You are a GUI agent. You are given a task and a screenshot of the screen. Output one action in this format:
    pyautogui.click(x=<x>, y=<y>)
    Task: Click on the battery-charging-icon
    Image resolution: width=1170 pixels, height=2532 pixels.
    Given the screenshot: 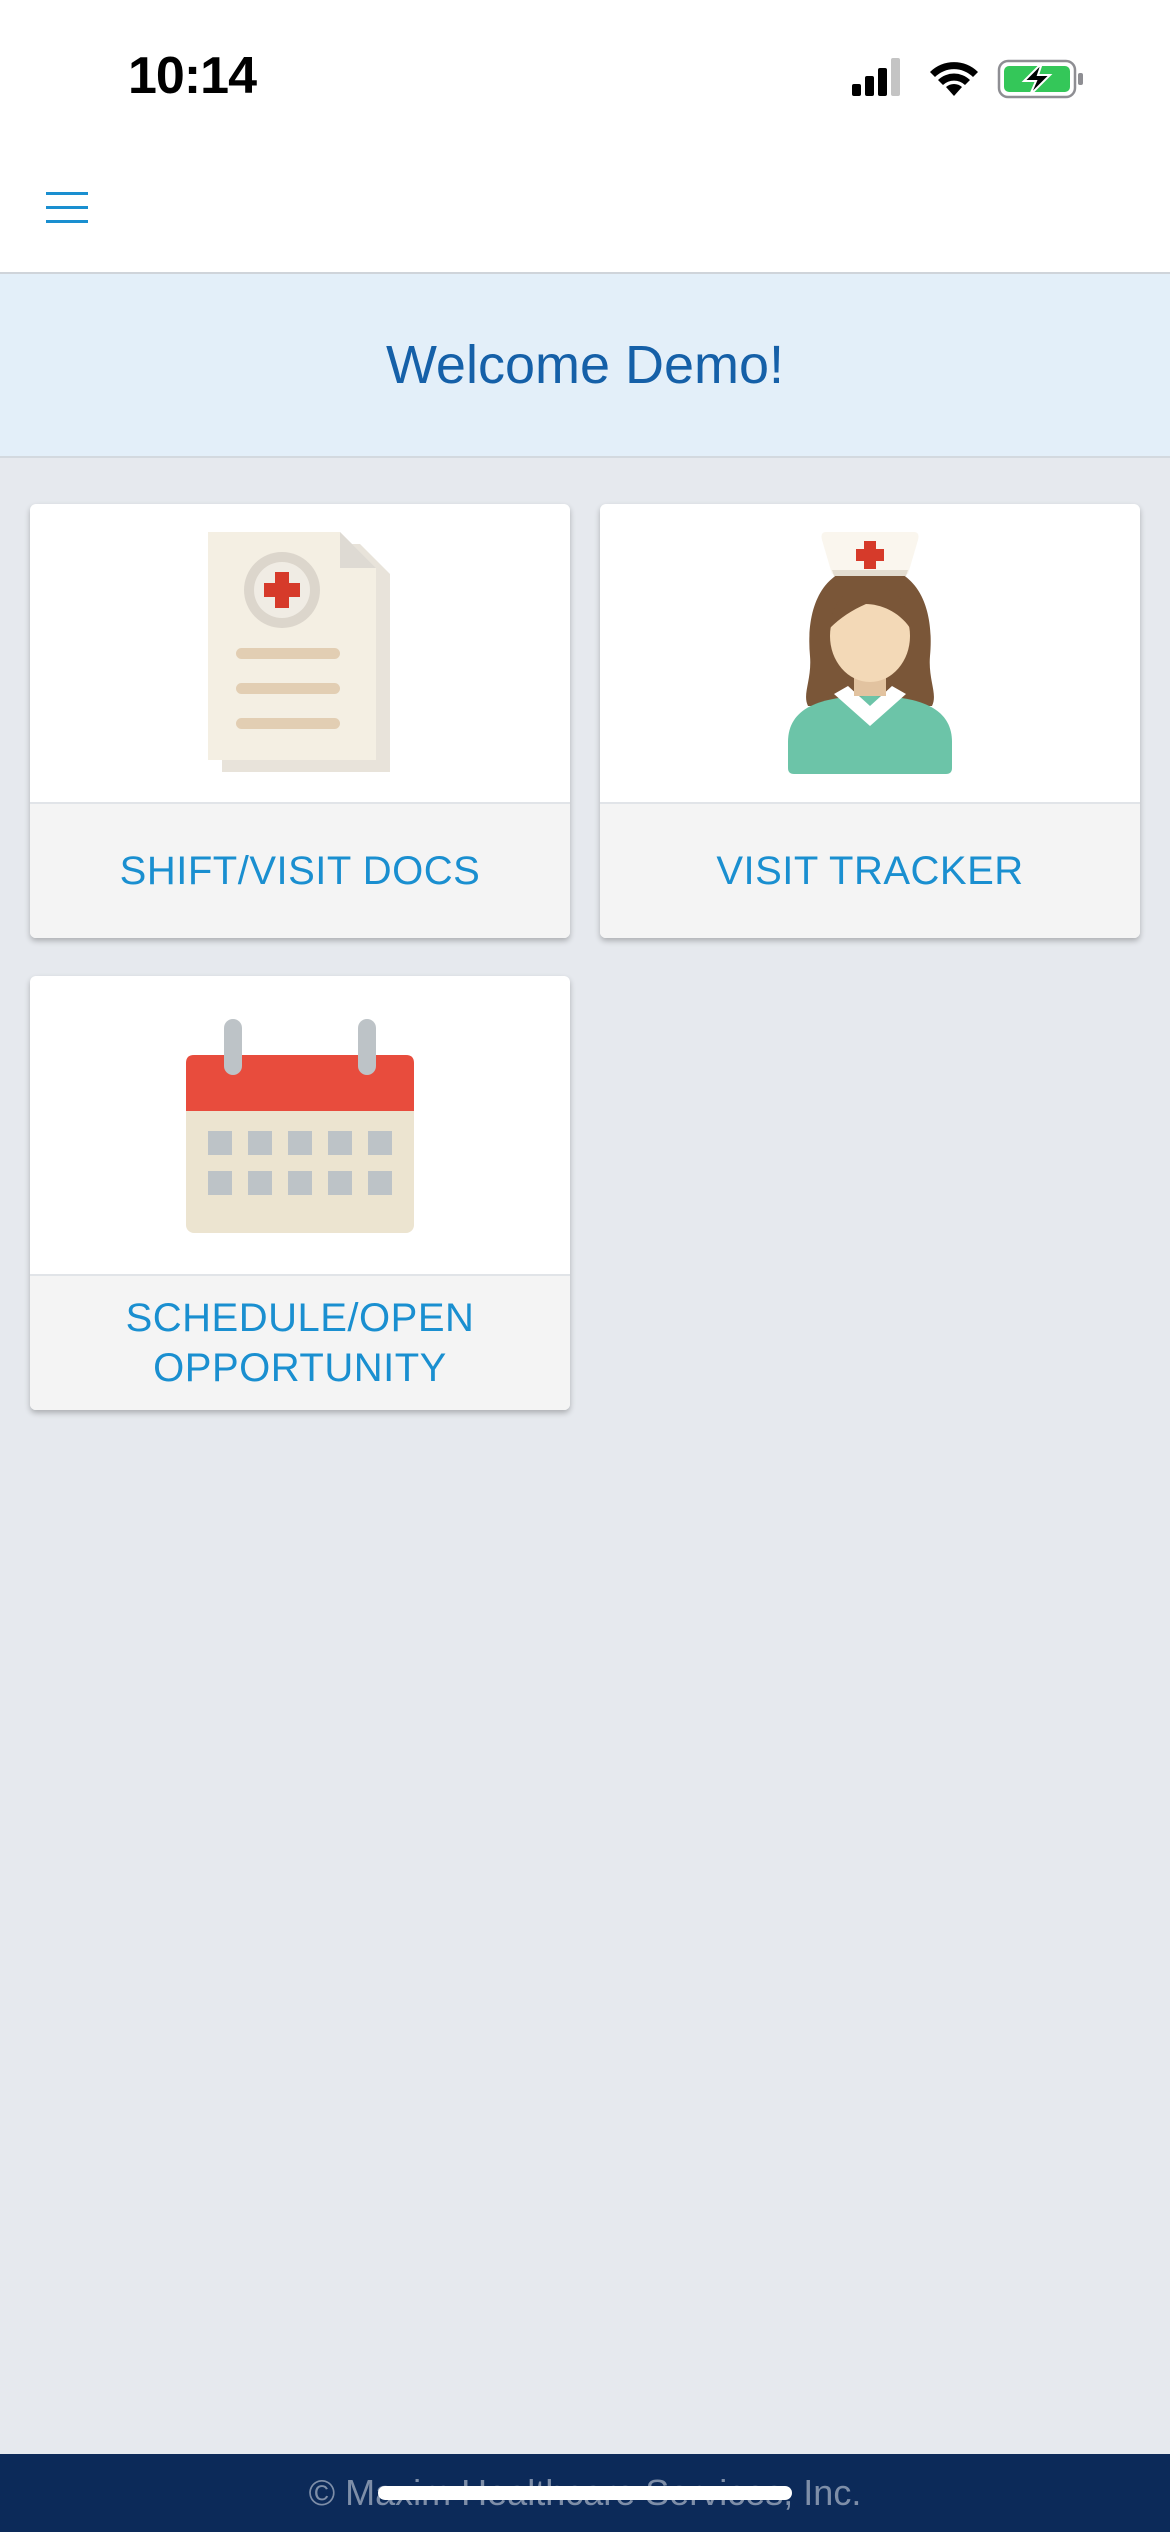 What is the action you would take?
    pyautogui.click(x=1040, y=79)
    